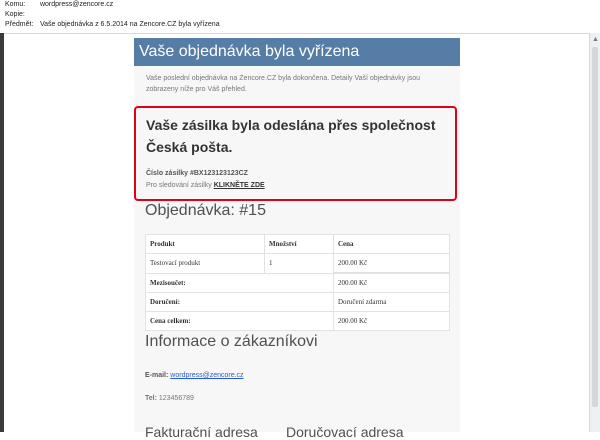 The height and width of the screenshot is (440, 600). What do you see at coordinates (391, 263) in the screenshot?
I see `price-cell: 200.00 Kč` at bounding box center [391, 263].